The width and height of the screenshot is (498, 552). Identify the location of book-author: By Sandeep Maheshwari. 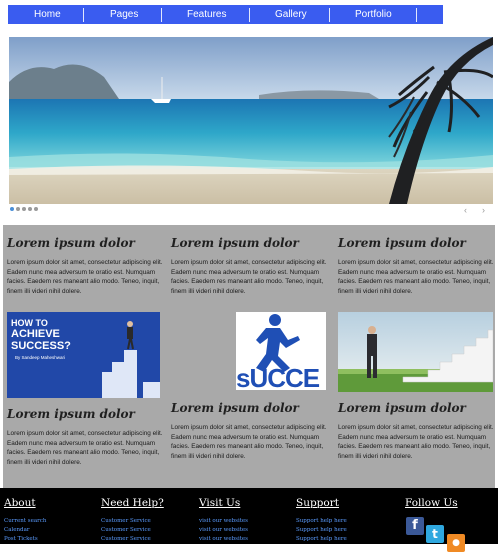
(40, 357).